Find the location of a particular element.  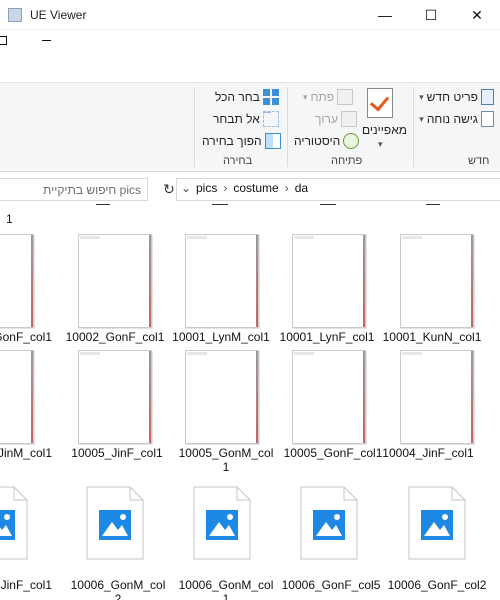

edit-button: ערוך is located at coordinates (336, 119).